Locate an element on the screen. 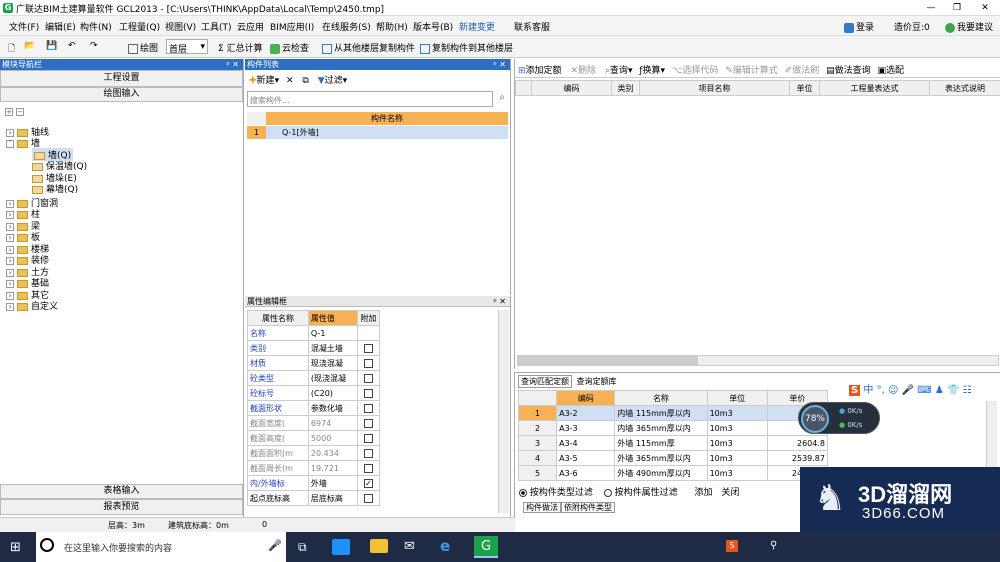  filter-by-property-radio: 按构件属性过滤 is located at coordinates (640, 493).